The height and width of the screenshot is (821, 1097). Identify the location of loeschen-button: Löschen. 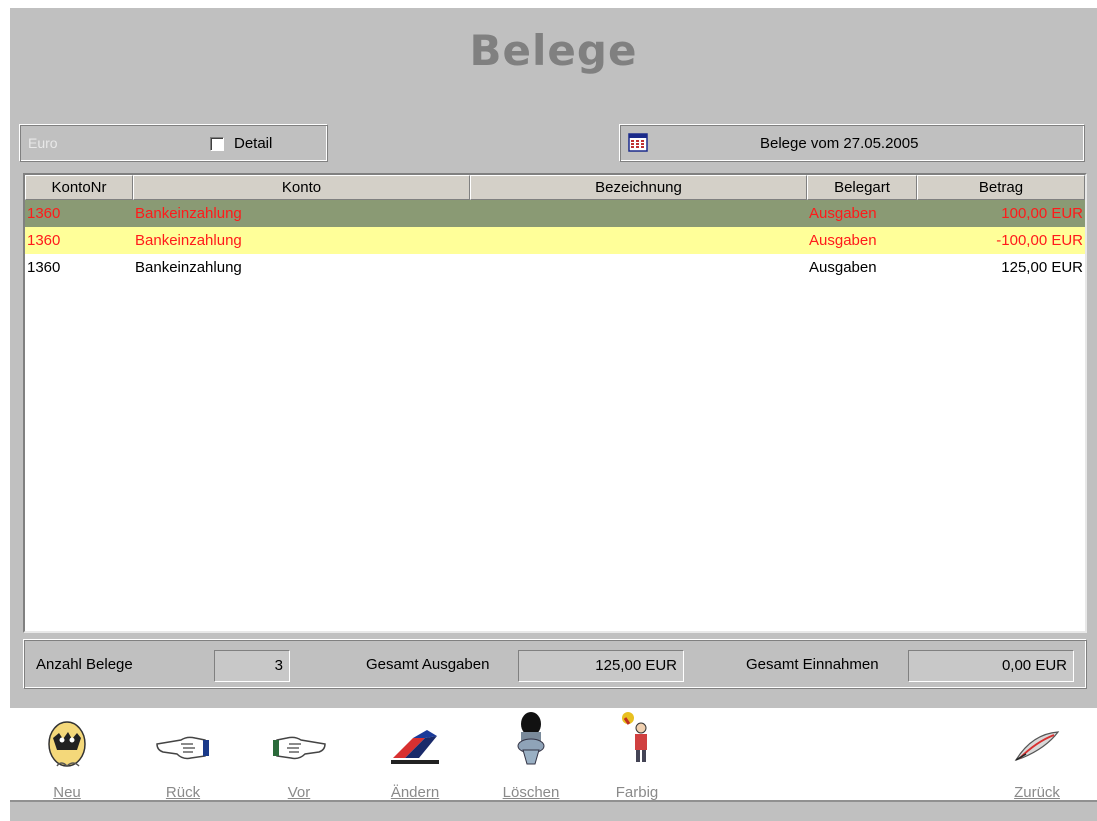
(531, 756).